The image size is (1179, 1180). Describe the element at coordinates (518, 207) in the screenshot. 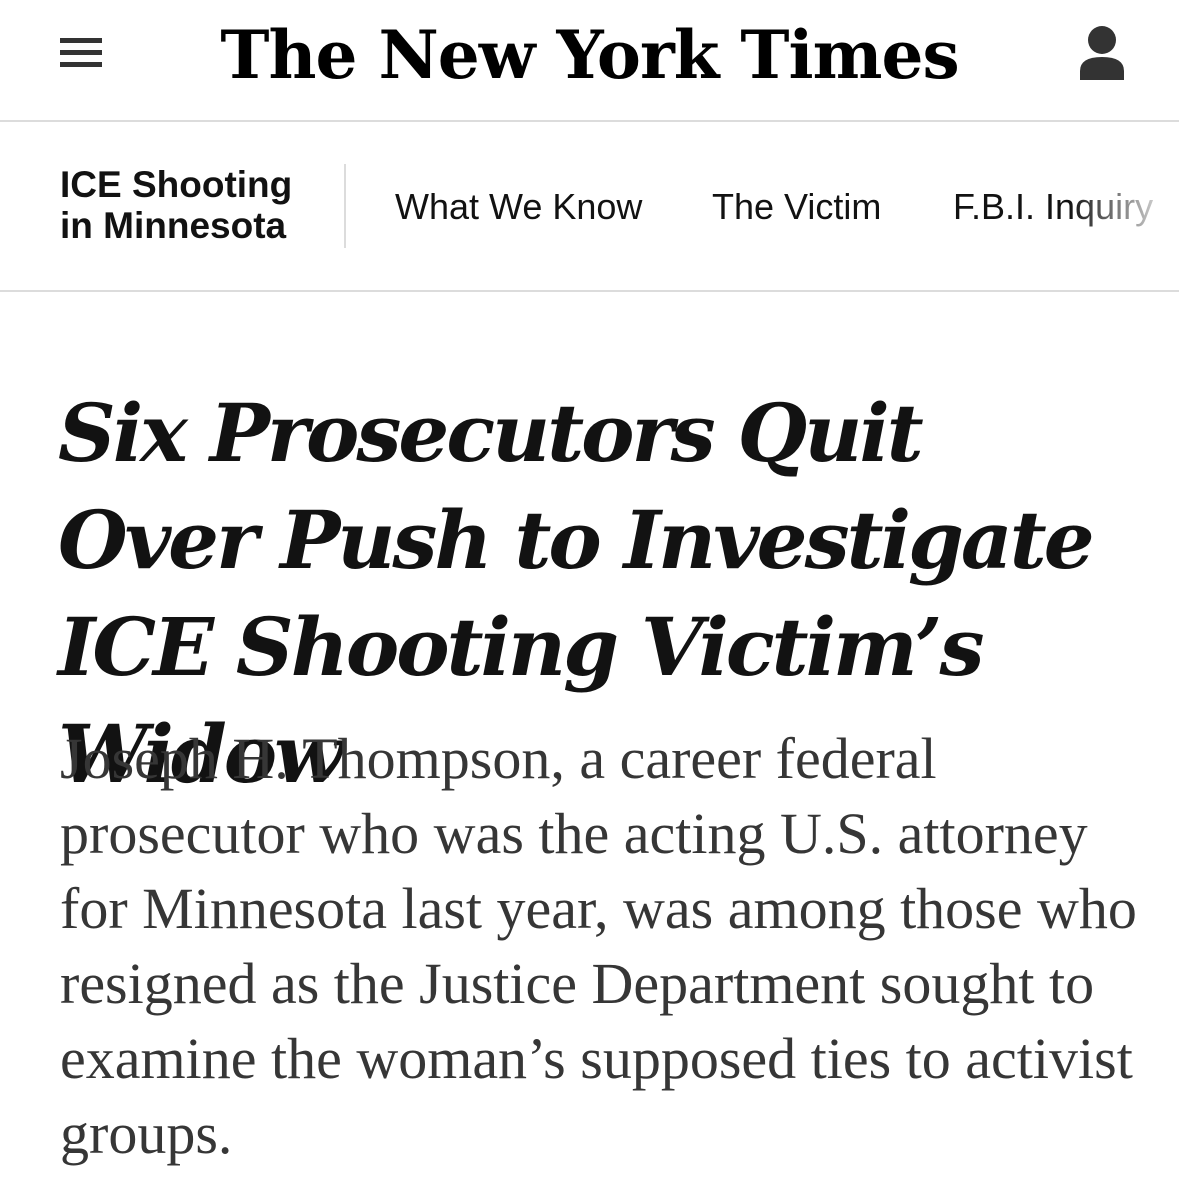

I see `nav-item-what-we-know: What We Know` at that location.